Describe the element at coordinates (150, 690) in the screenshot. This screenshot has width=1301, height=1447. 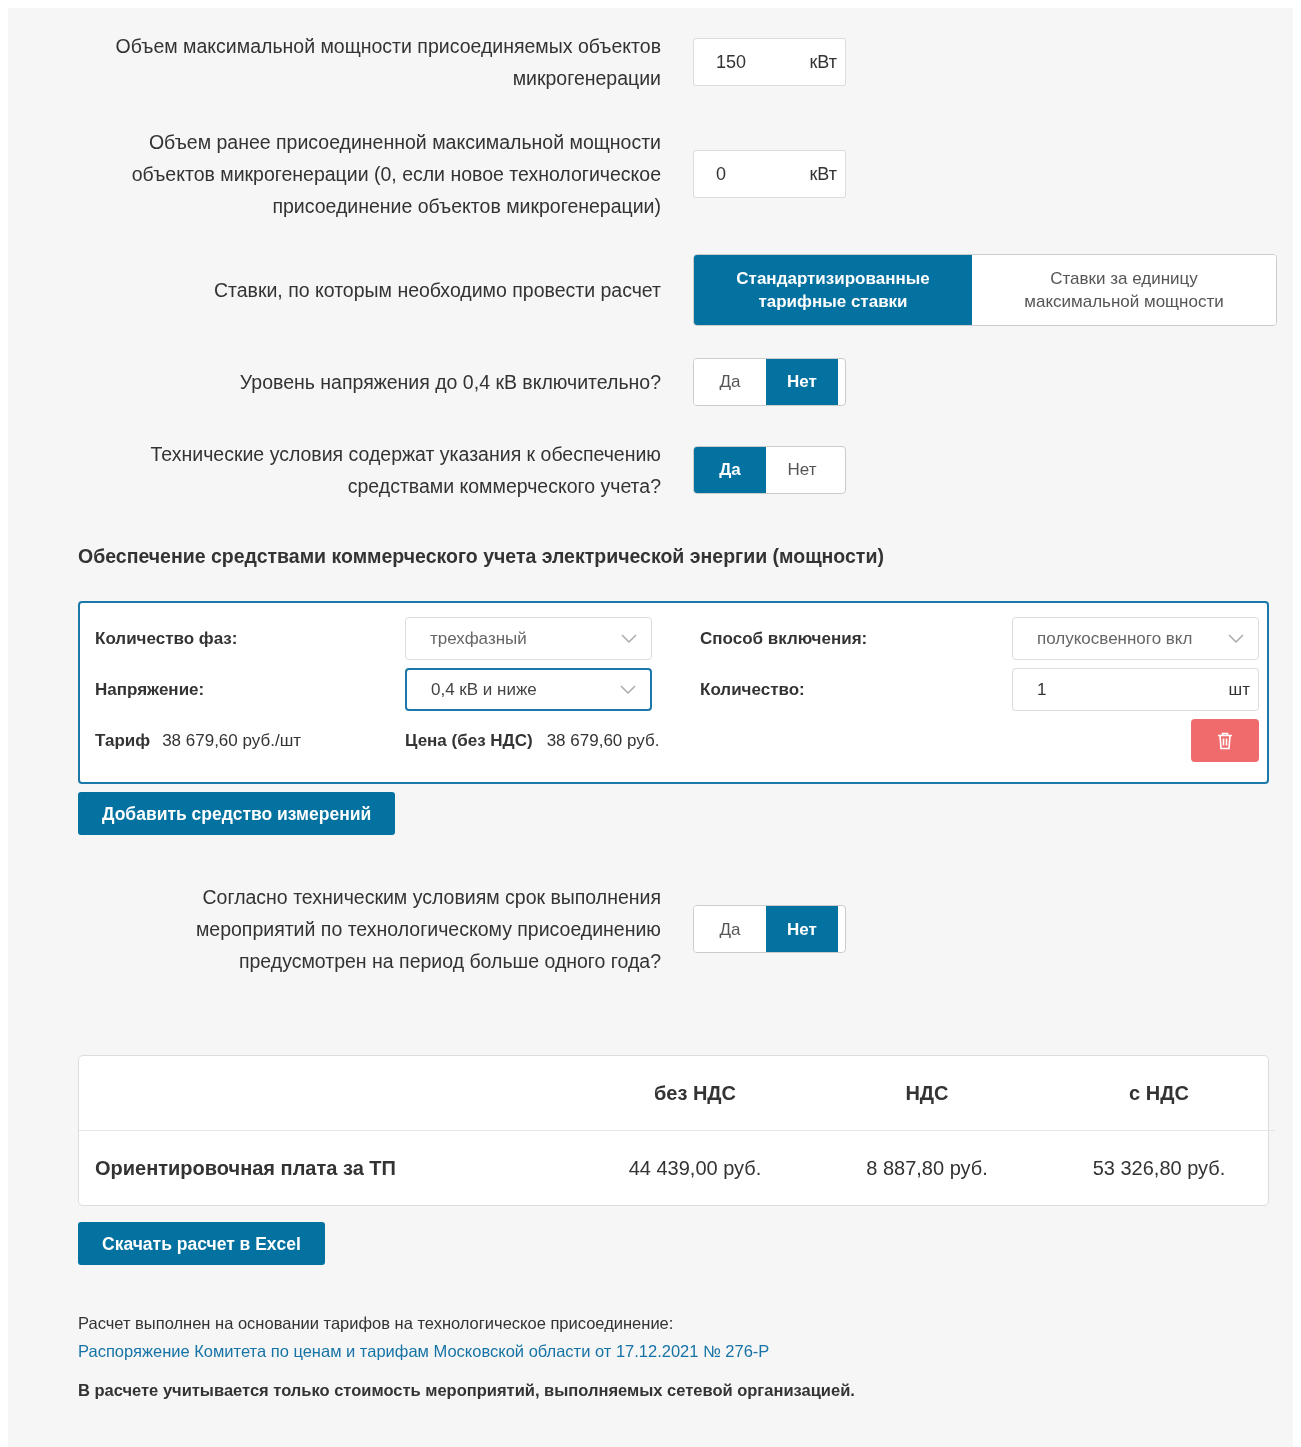
I see `field-label: Напряжение:` at that location.